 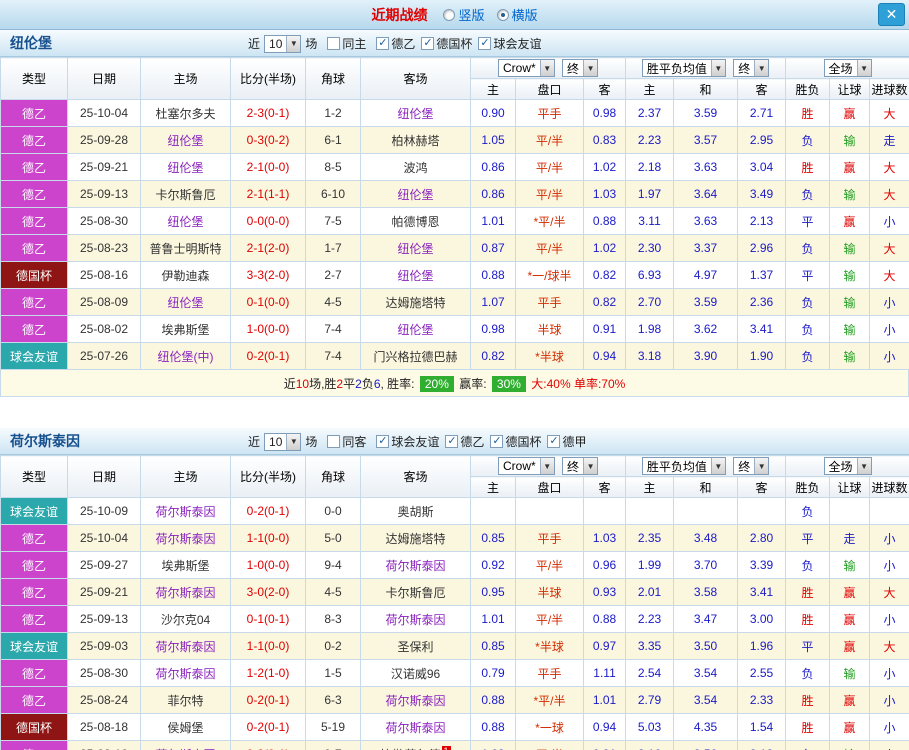 I want to click on home-team-name: 杜塞尔多夫, so click(x=185, y=114).